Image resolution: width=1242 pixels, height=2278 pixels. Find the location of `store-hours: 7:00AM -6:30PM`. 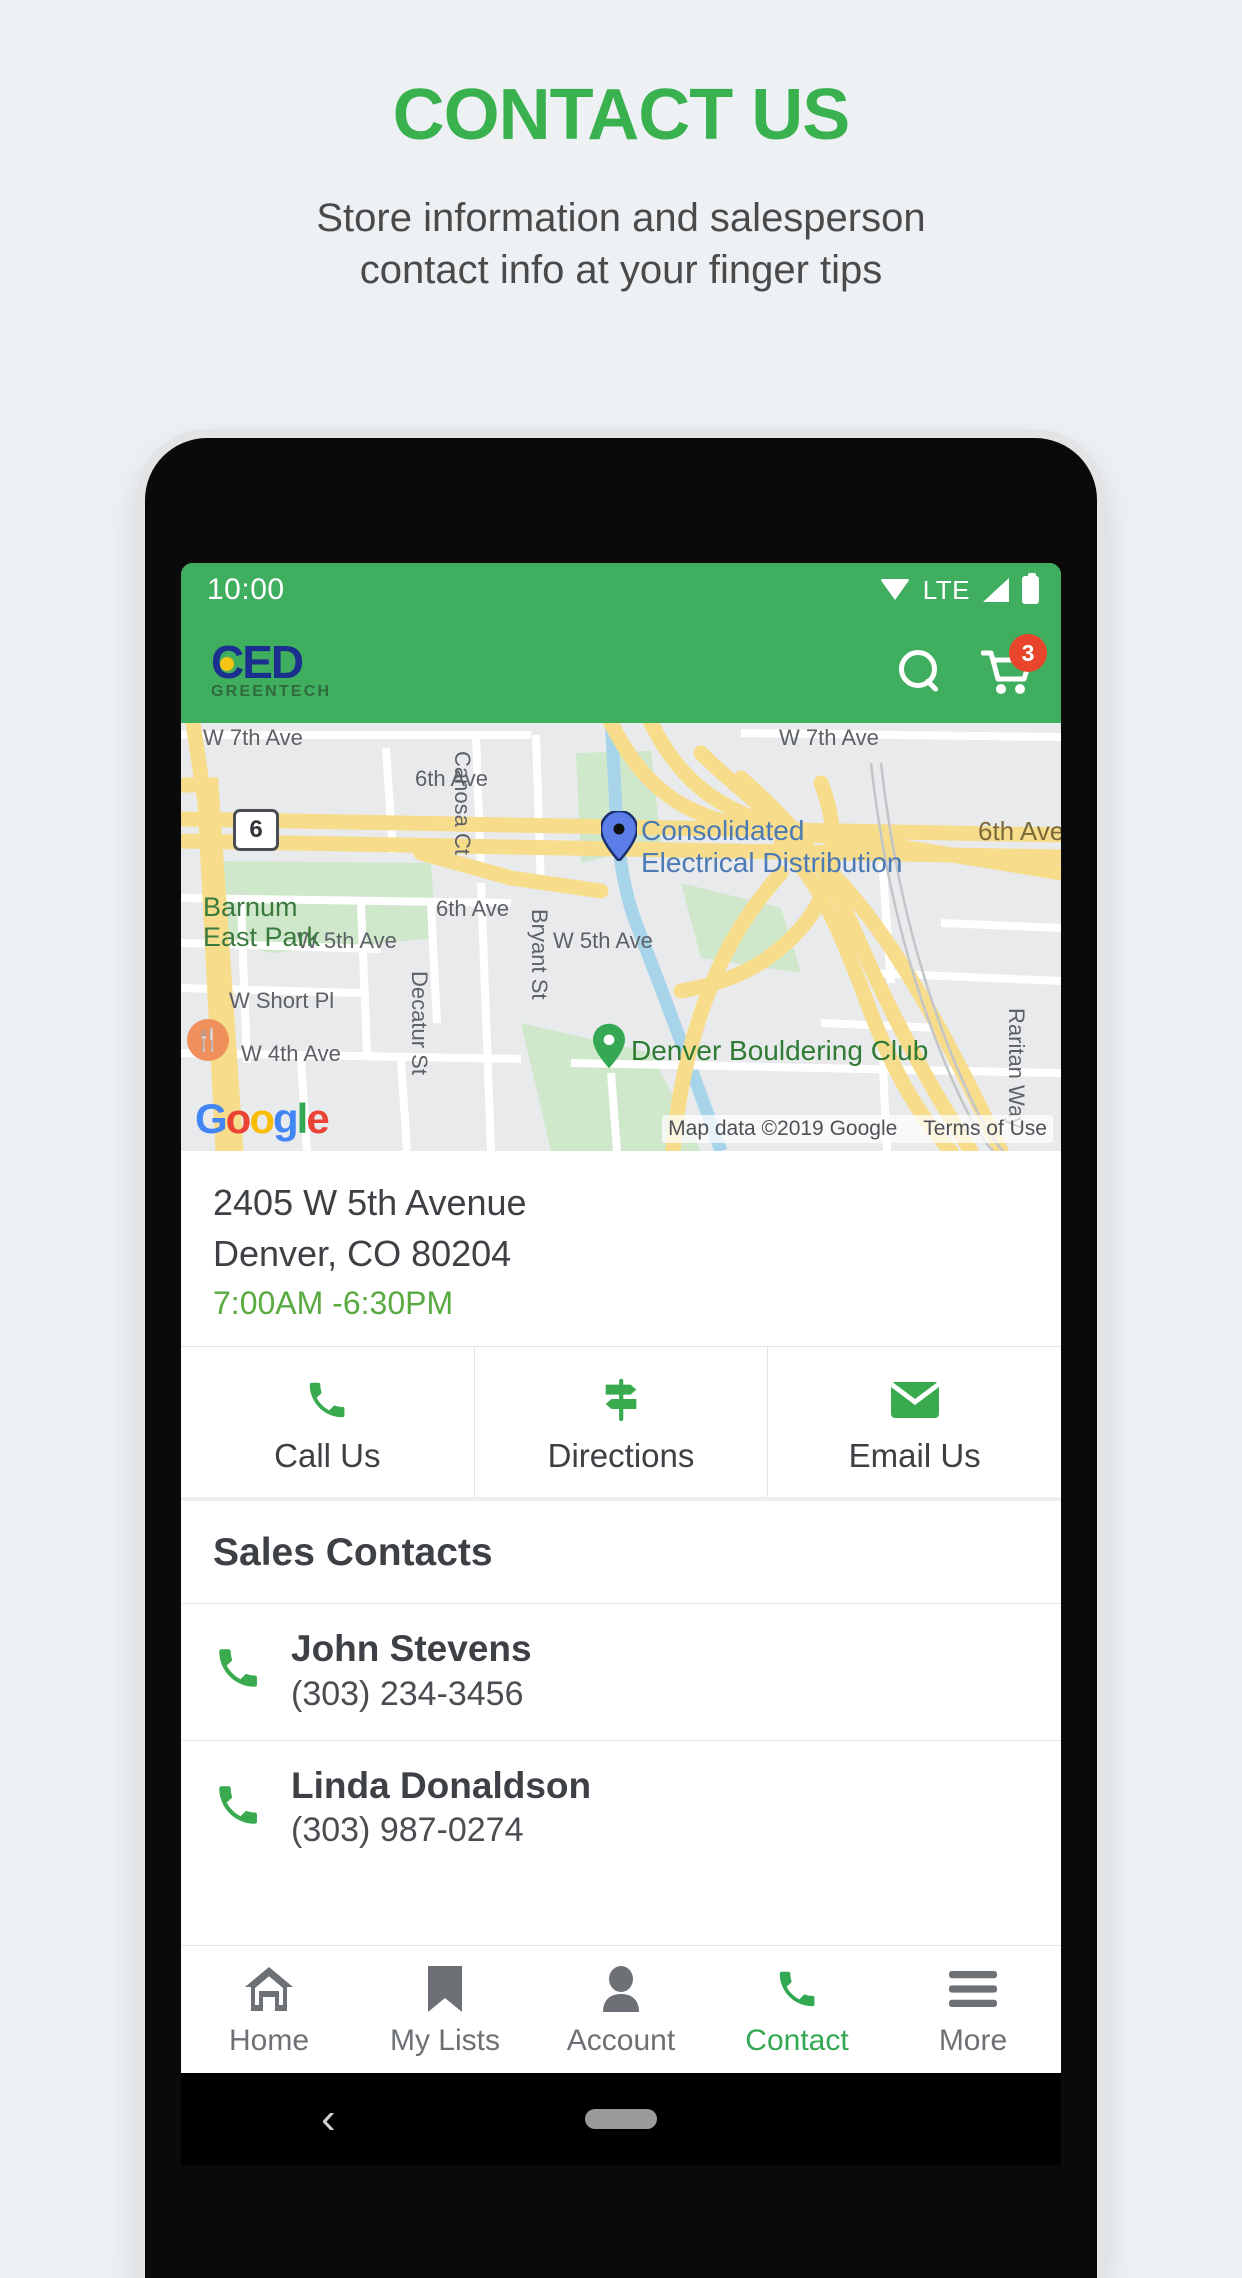

store-hours: 7:00AM -6:30PM is located at coordinates (333, 1303).